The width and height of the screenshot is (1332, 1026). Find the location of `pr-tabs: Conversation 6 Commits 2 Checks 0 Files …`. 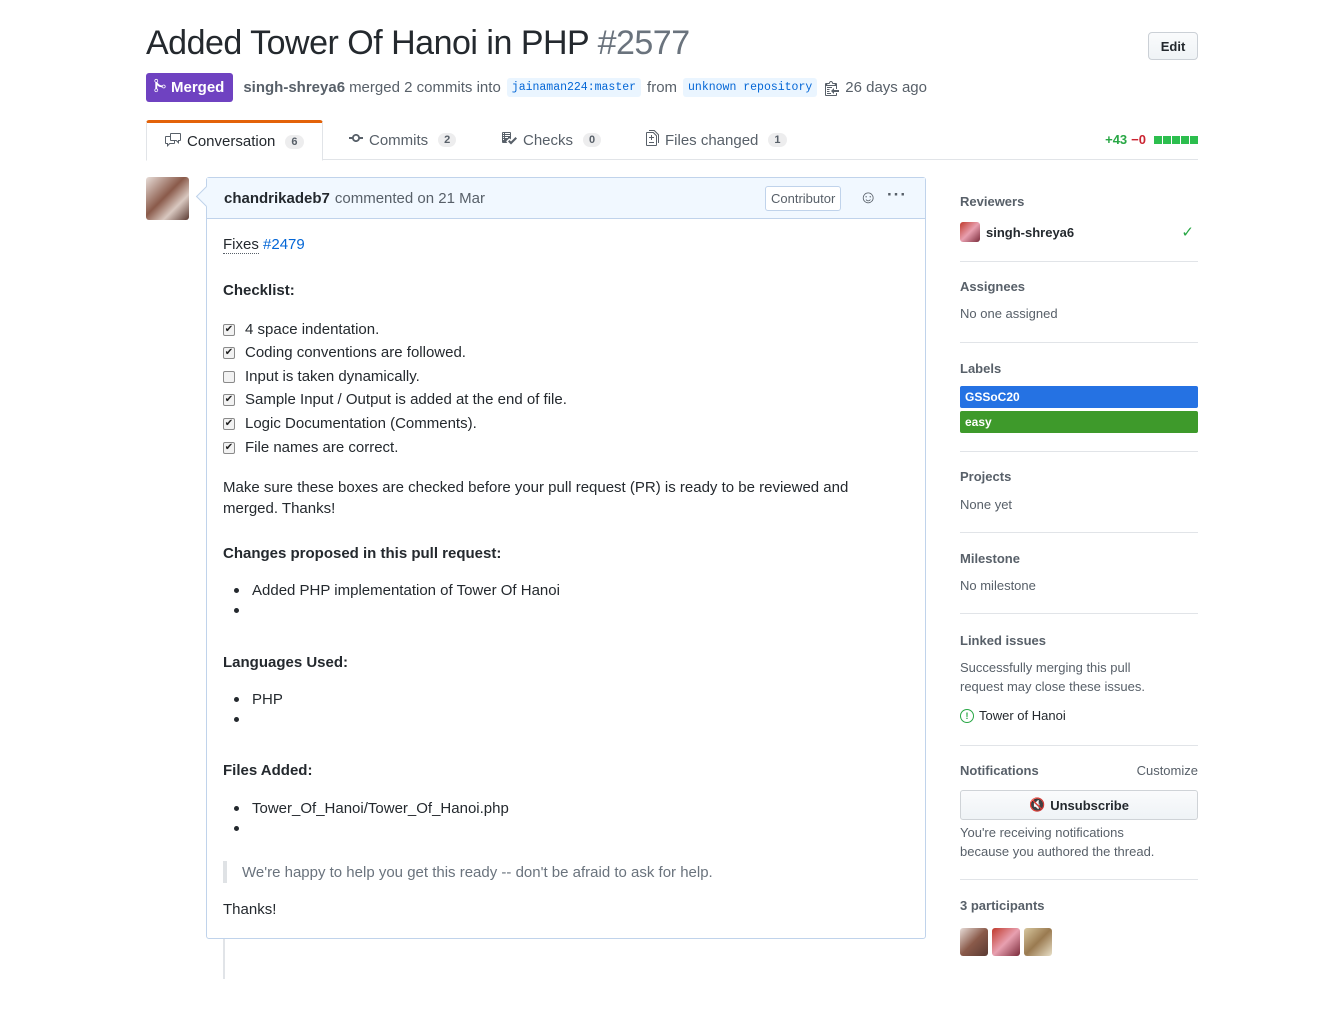

pr-tabs: Conversation 6 Commits 2 Checks 0 Files … is located at coordinates (672, 140).